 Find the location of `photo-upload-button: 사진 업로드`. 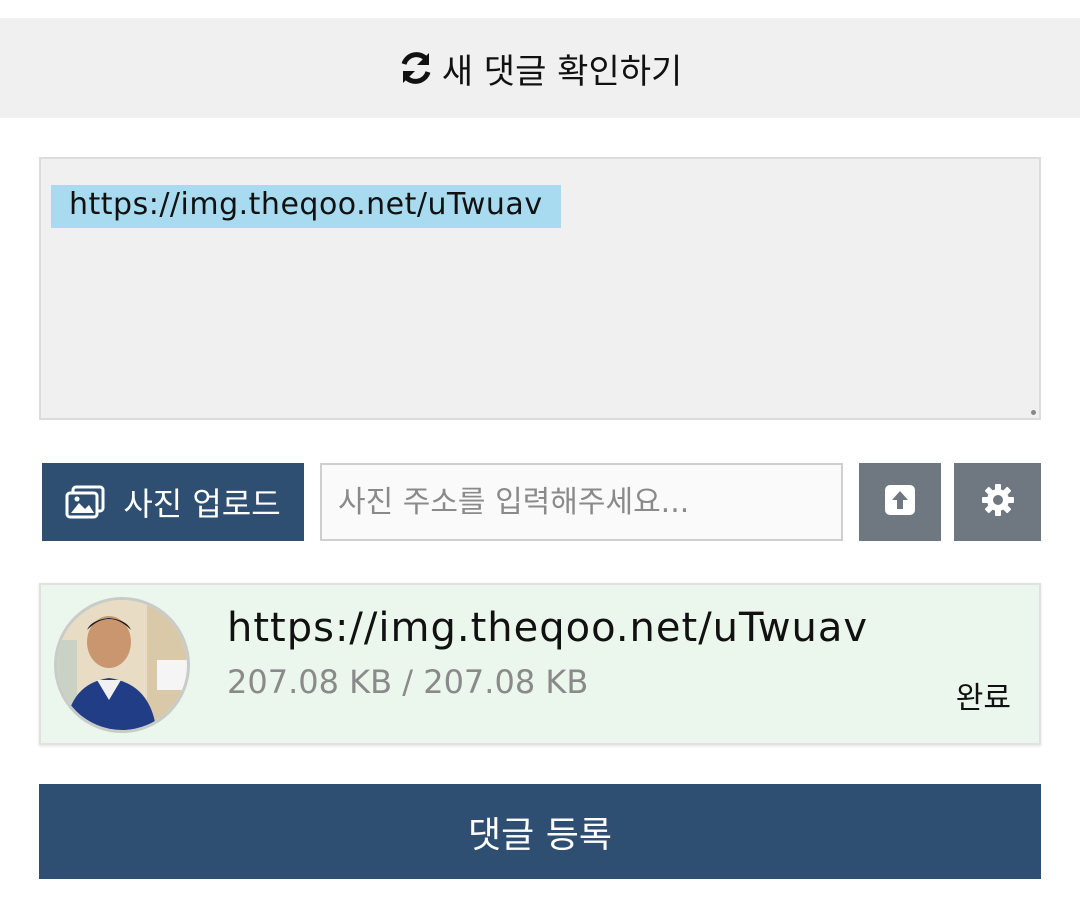

photo-upload-button: 사진 업로드 is located at coordinates (173, 502).